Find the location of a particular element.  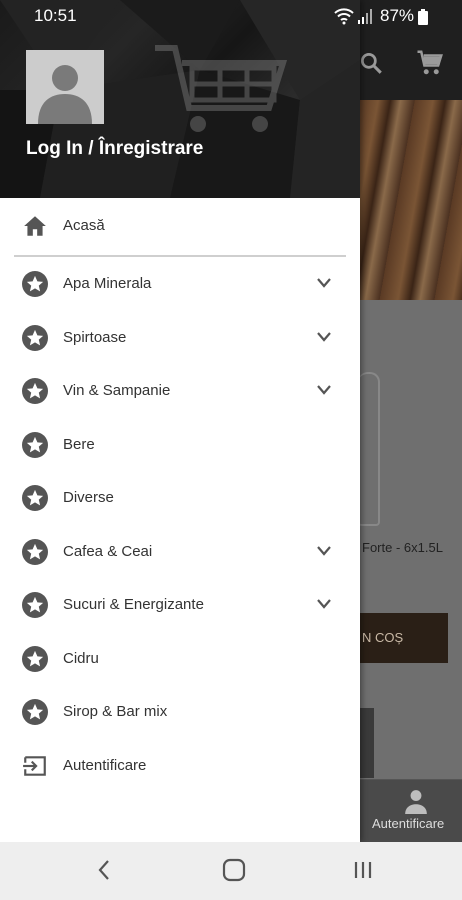

bottom-nav-label: Autentificare is located at coordinates (408, 823).